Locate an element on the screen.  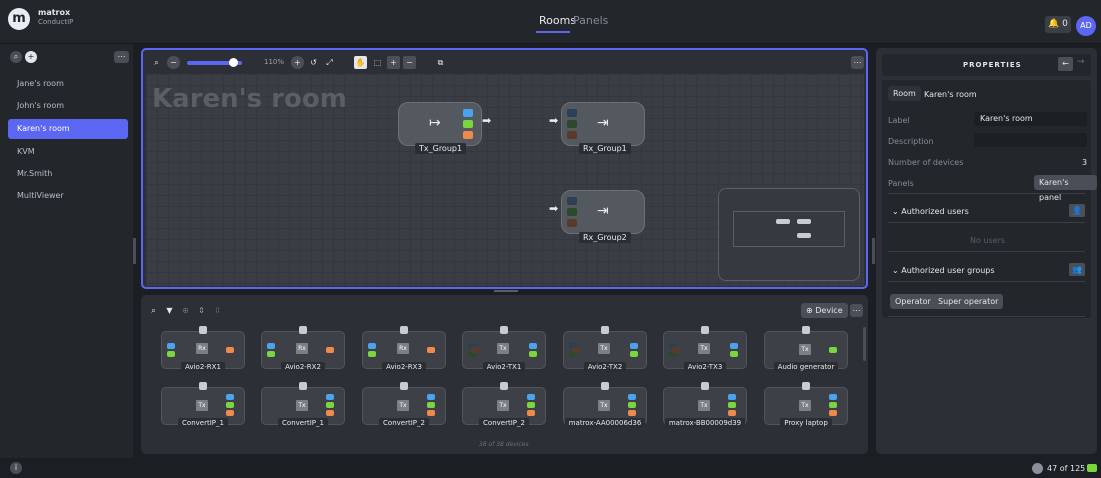
sidebar-item-room: MultiViewer is located at coordinates (68, 196).